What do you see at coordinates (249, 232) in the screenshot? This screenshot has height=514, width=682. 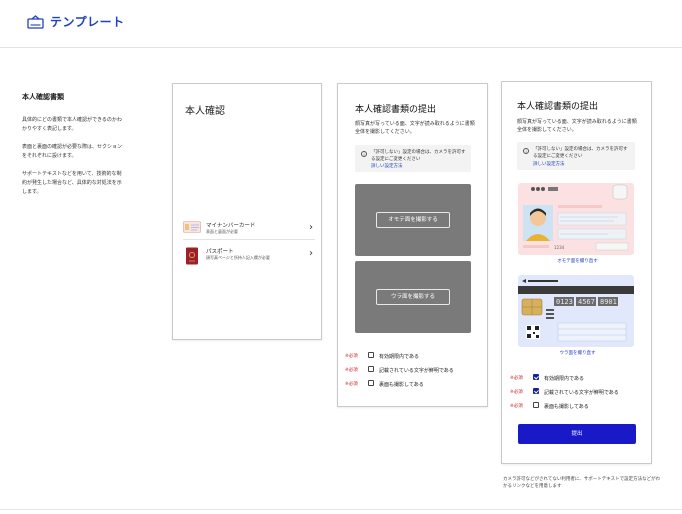 I see `my-number-card-option: マイナンバーカード 表面と裏面が必要 ›` at bounding box center [249, 232].